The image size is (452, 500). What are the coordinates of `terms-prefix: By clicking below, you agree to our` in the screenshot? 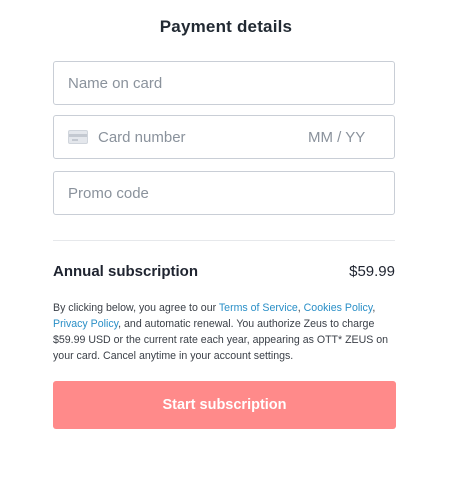 It's located at (136, 308).